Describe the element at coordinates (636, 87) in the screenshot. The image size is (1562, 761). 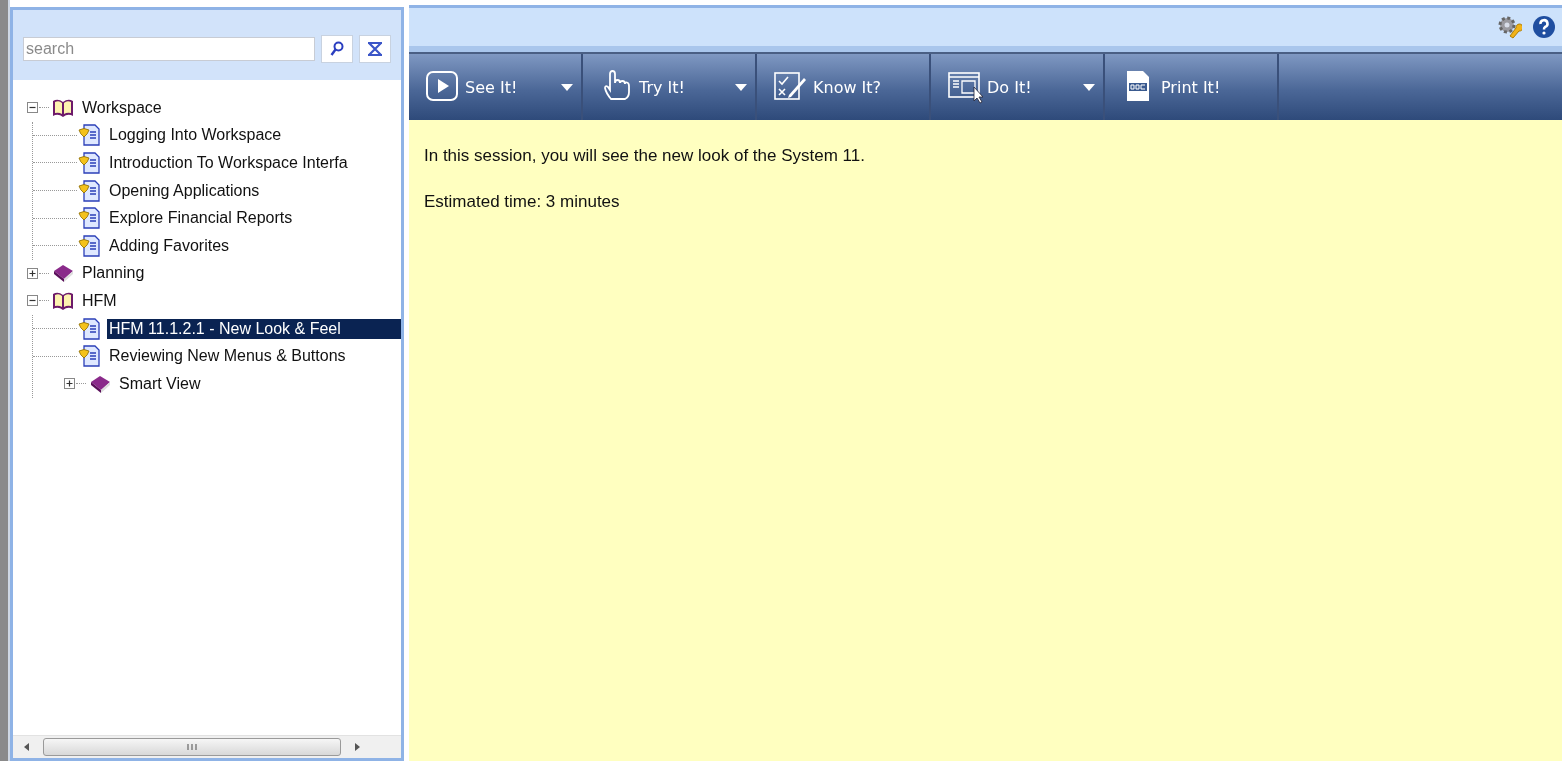
I see `toolbar-button: Try It!` at that location.